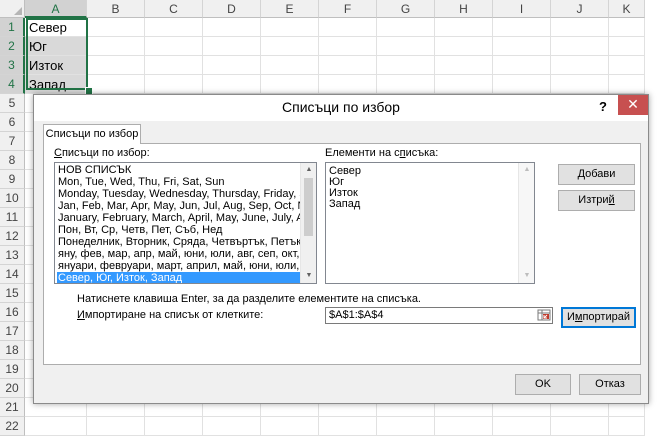  Describe the element at coordinates (348, 65) in the screenshot. I see `cell-f3` at that location.